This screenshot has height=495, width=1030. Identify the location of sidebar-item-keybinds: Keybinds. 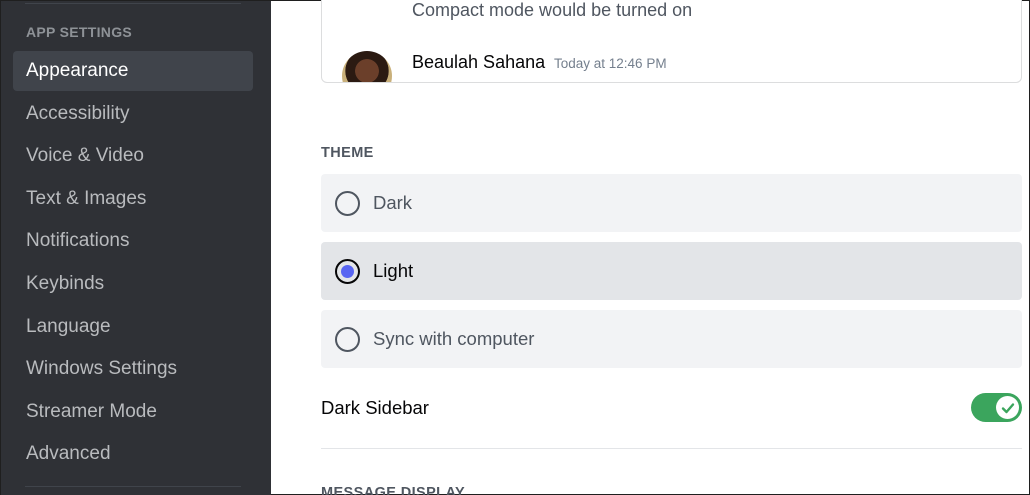
(133, 284).